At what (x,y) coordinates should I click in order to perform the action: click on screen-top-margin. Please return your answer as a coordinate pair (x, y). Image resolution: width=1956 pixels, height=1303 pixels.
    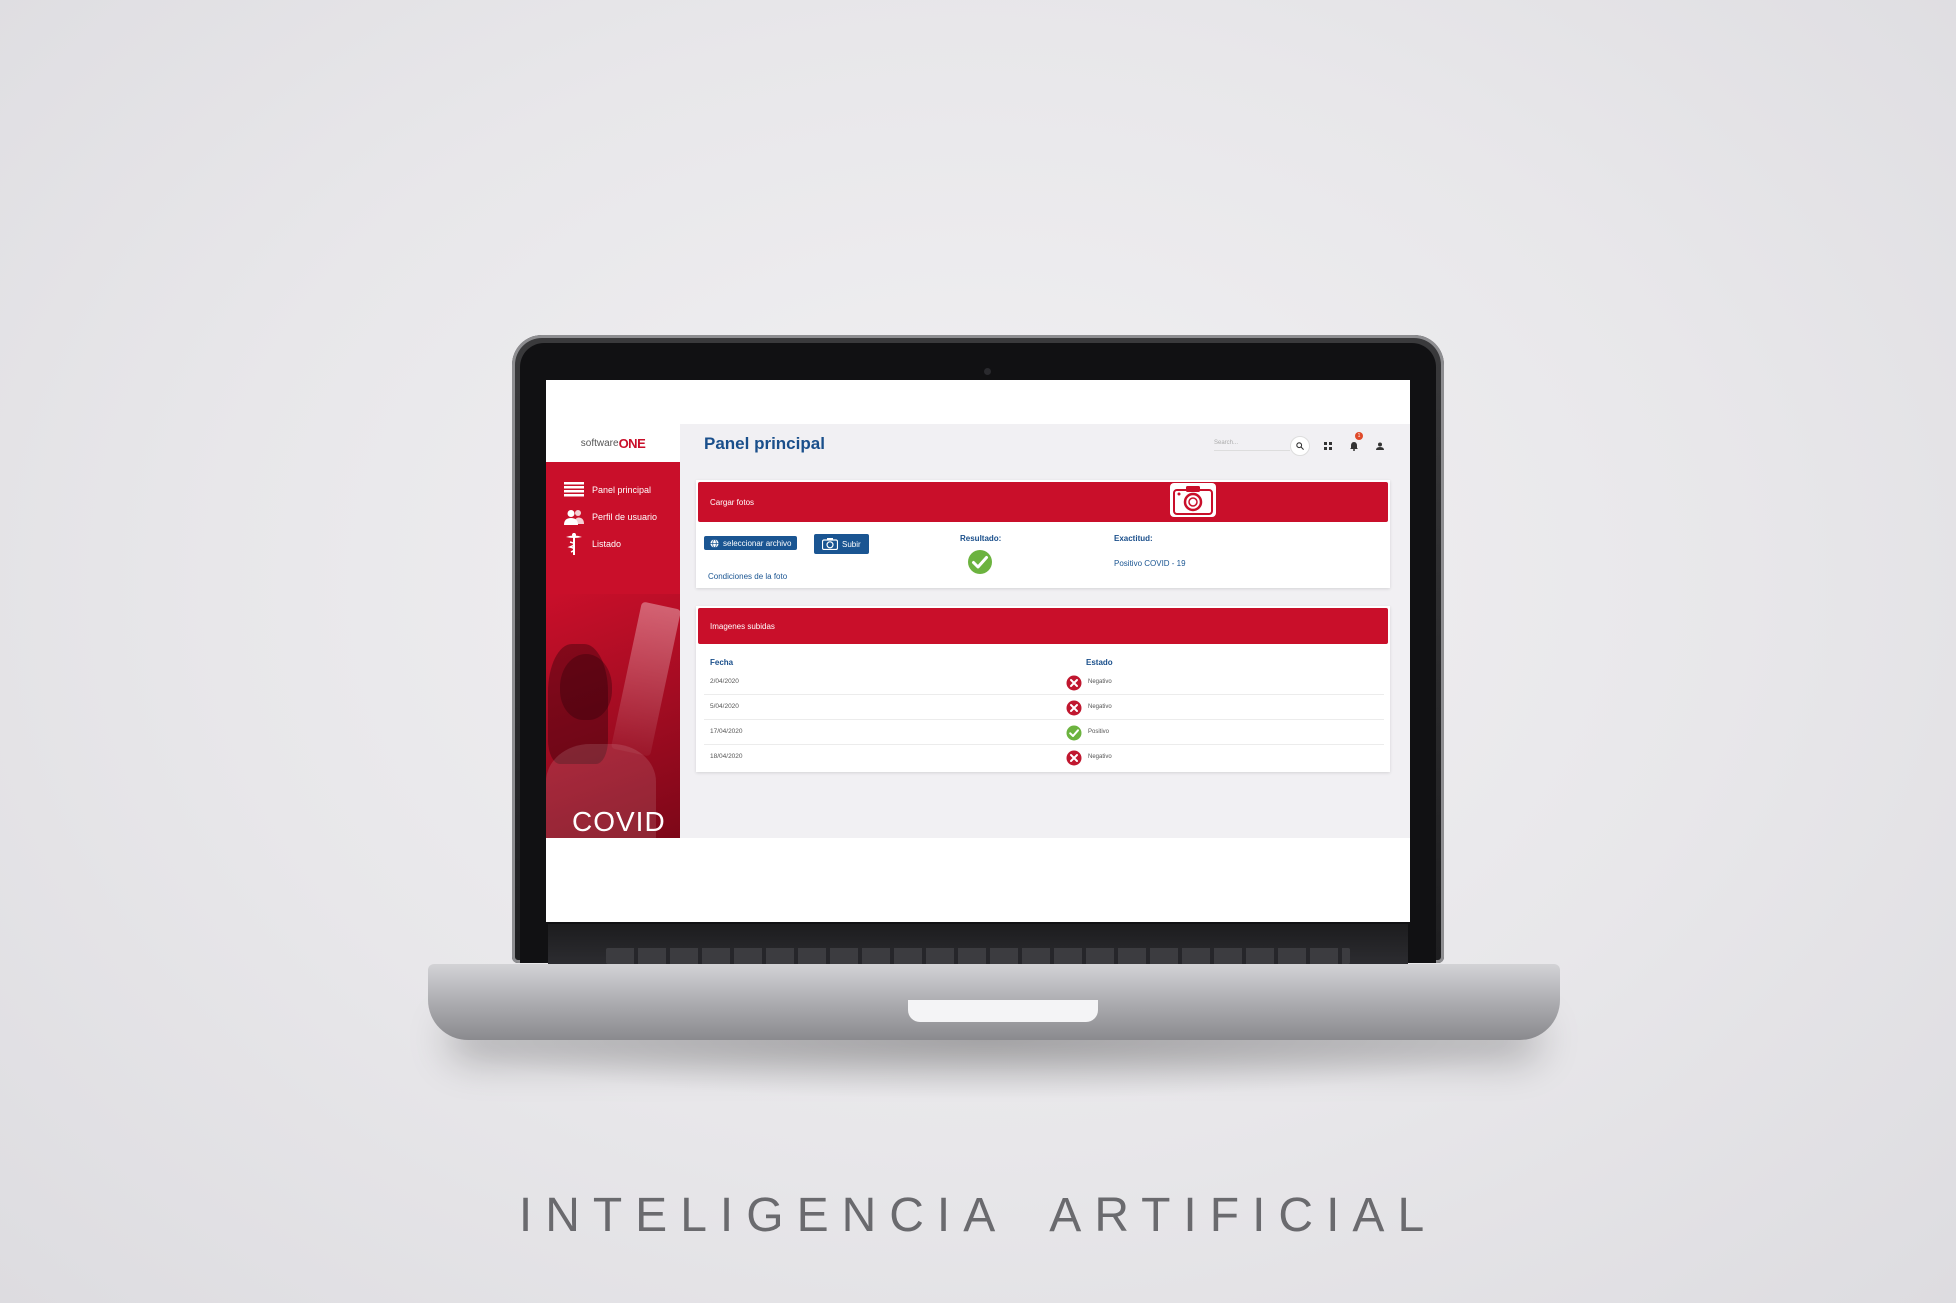
    Looking at the image, I should click on (978, 402).